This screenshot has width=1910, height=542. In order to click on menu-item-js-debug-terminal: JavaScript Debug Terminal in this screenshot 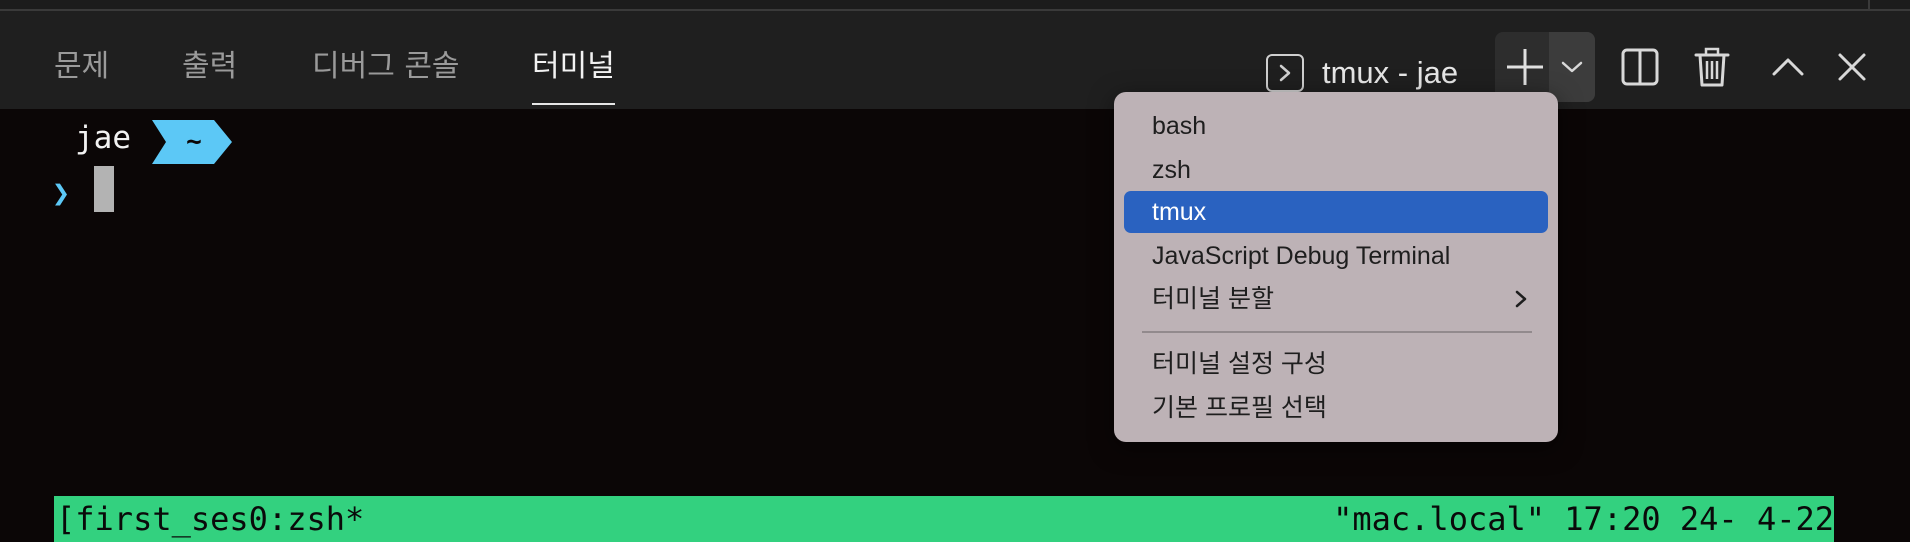, I will do `click(1336, 256)`.